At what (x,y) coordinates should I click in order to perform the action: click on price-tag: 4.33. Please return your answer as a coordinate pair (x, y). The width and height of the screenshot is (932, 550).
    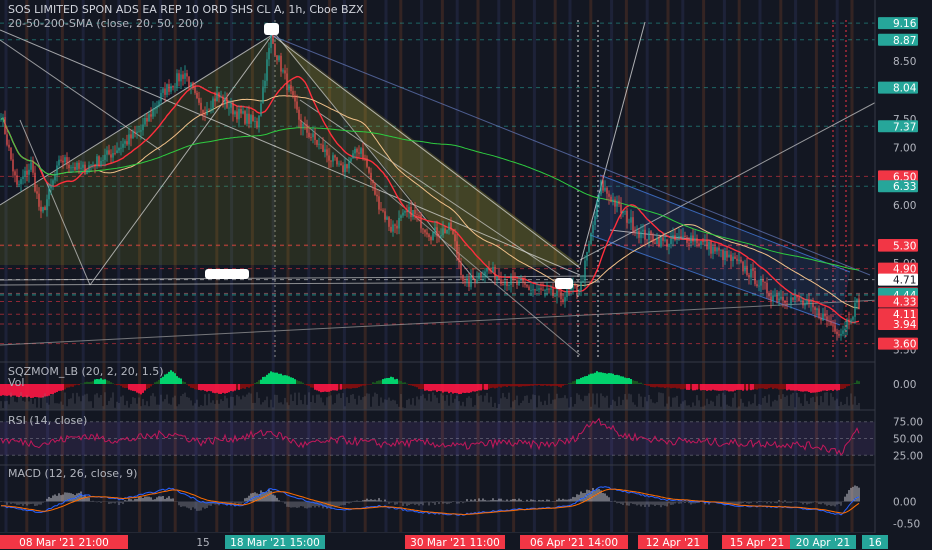
    Looking at the image, I should click on (898, 302).